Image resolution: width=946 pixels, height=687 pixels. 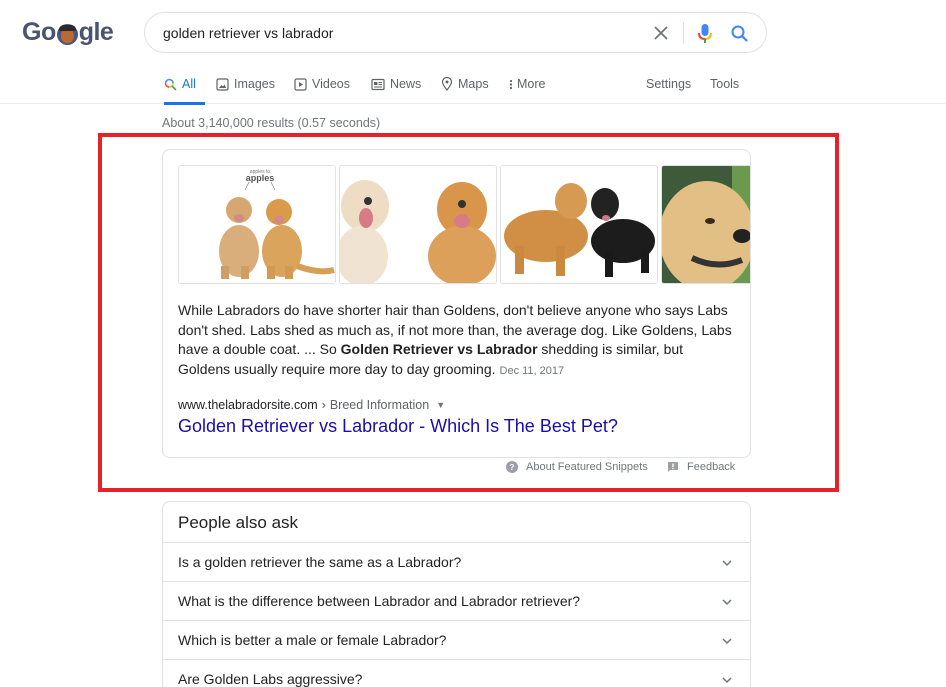 I want to click on tab-label: Maps, so click(x=473, y=84).